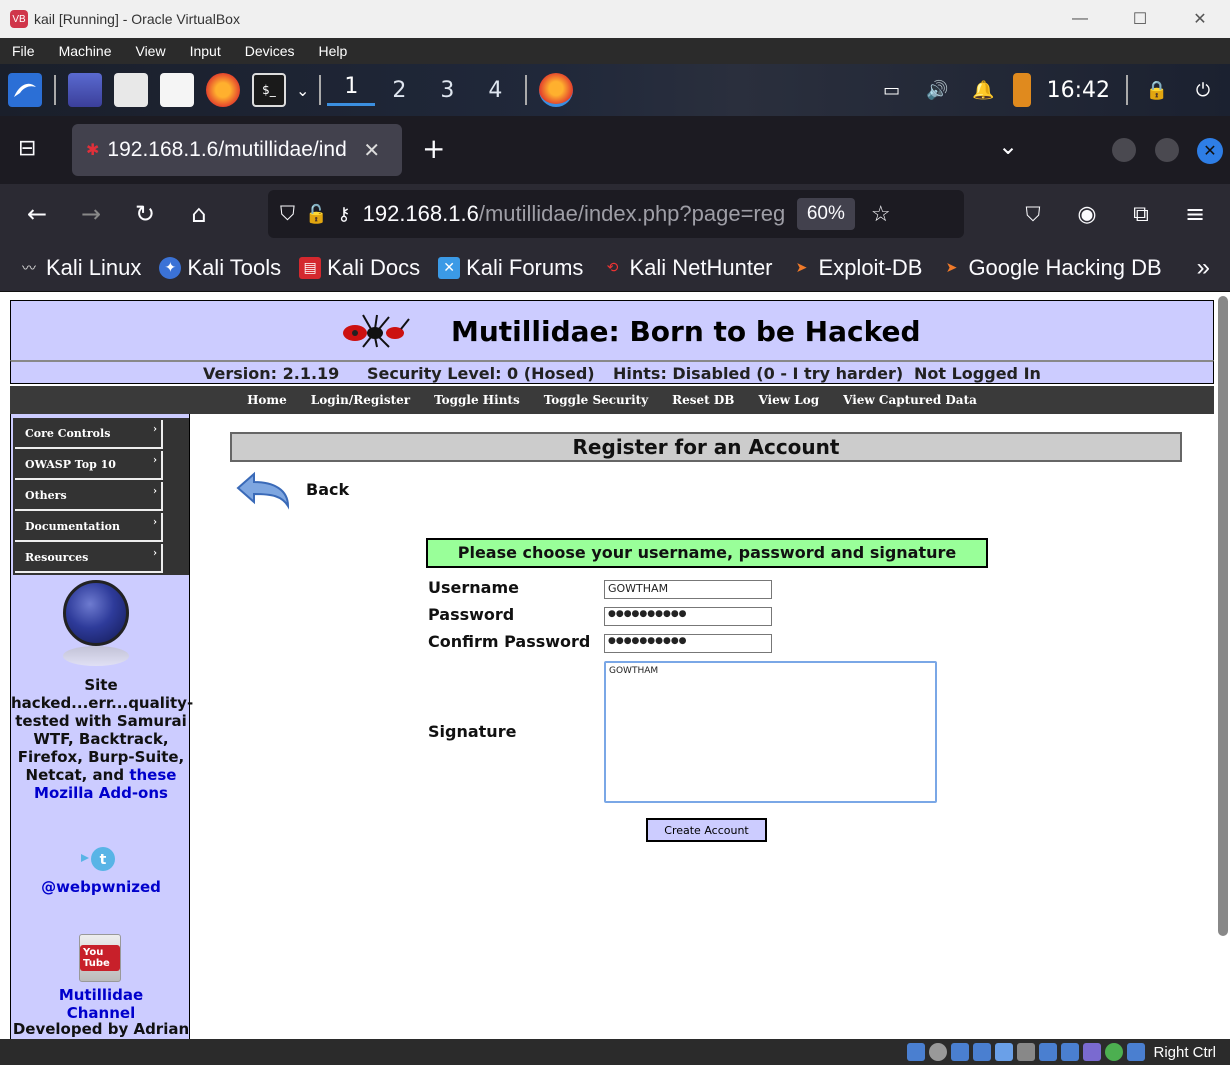 This screenshot has width=1230, height=1065. I want to click on signature-textarea: GOWTHAM, so click(770, 732).